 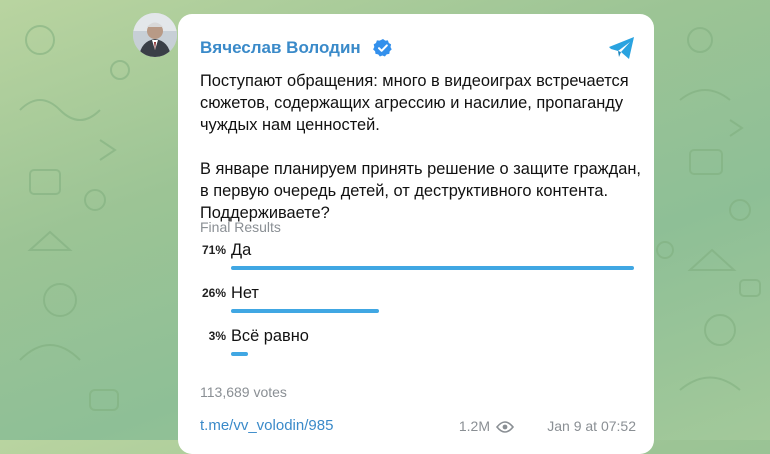 I want to click on verified-badge-icon, so click(x=382, y=48).